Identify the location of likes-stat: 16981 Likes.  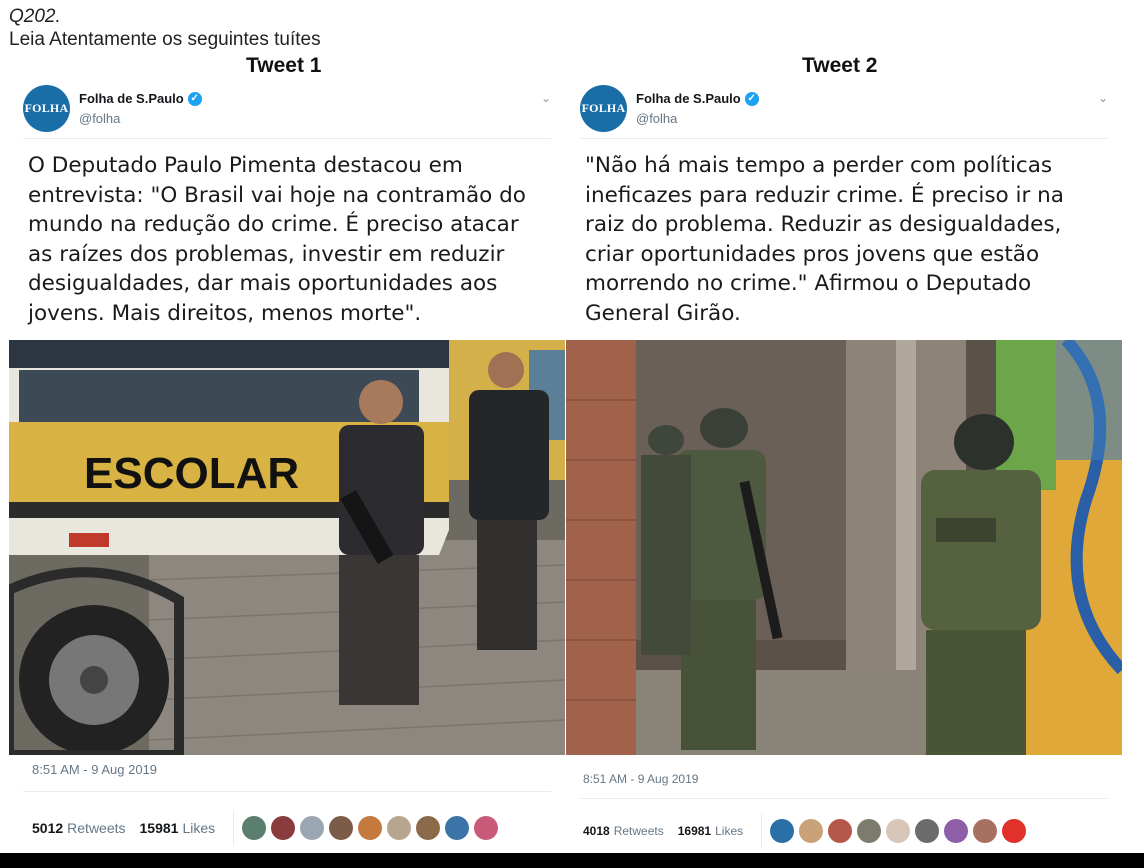
(710, 831).